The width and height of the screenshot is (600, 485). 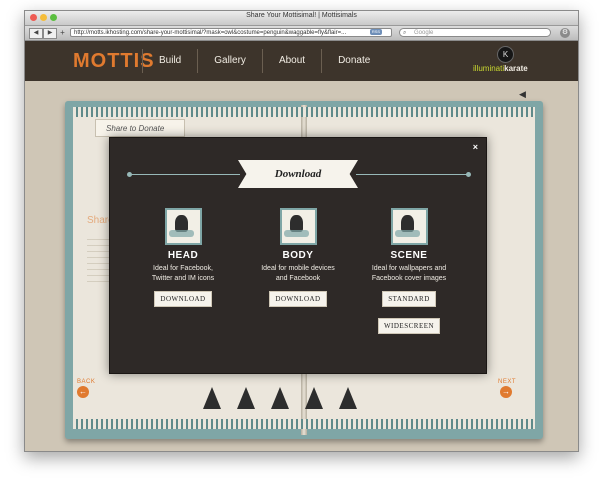 What do you see at coordinates (86, 382) in the screenshot?
I see `back-label: BACK` at bounding box center [86, 382].